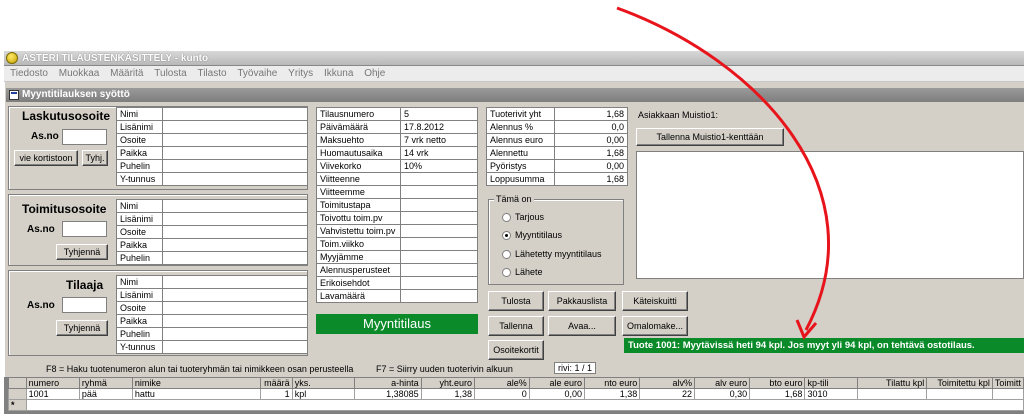  I want to click on order-our-ref-value, so click(439, 192).